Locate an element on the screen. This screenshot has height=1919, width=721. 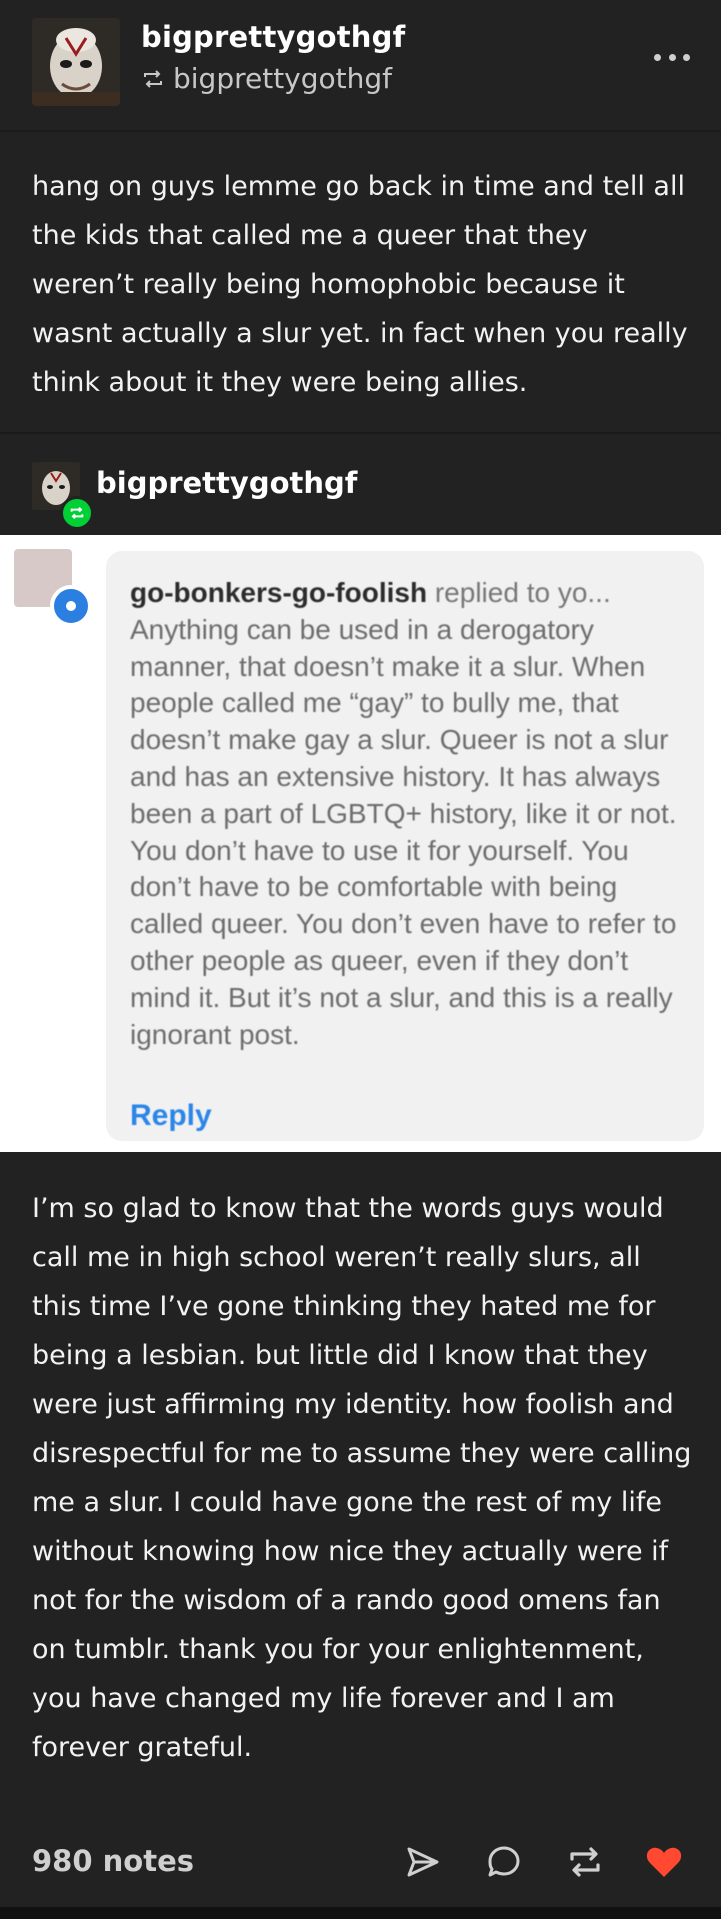
notes-count: 980 notes is located at coordinates (113, 1861).